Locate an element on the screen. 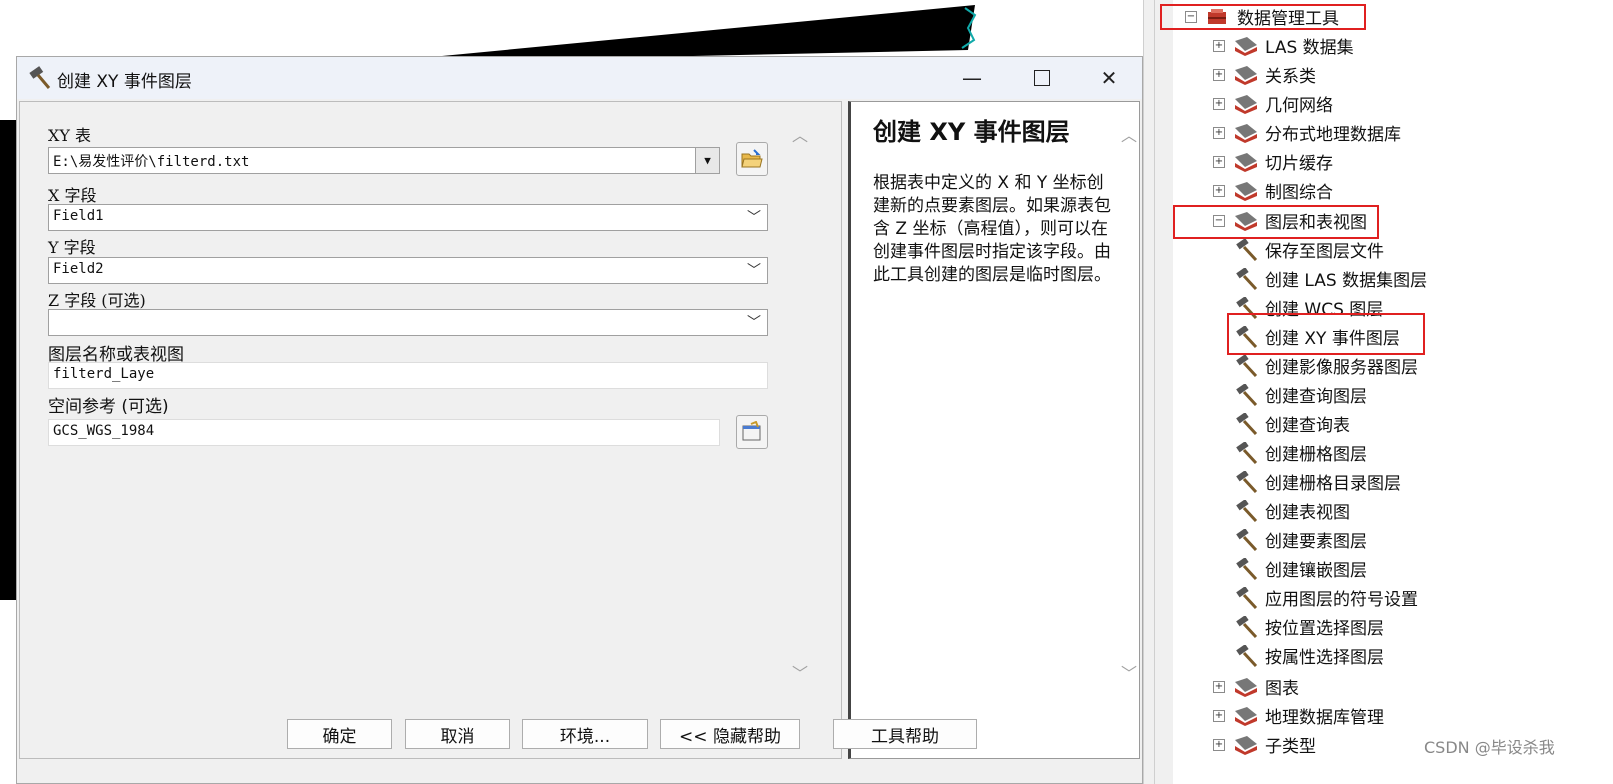 The width and height of the screenshot is (1613, 784). tool-select-layer-by-attribute: 按属性选择图层 is located at coordinates (1309, 655).